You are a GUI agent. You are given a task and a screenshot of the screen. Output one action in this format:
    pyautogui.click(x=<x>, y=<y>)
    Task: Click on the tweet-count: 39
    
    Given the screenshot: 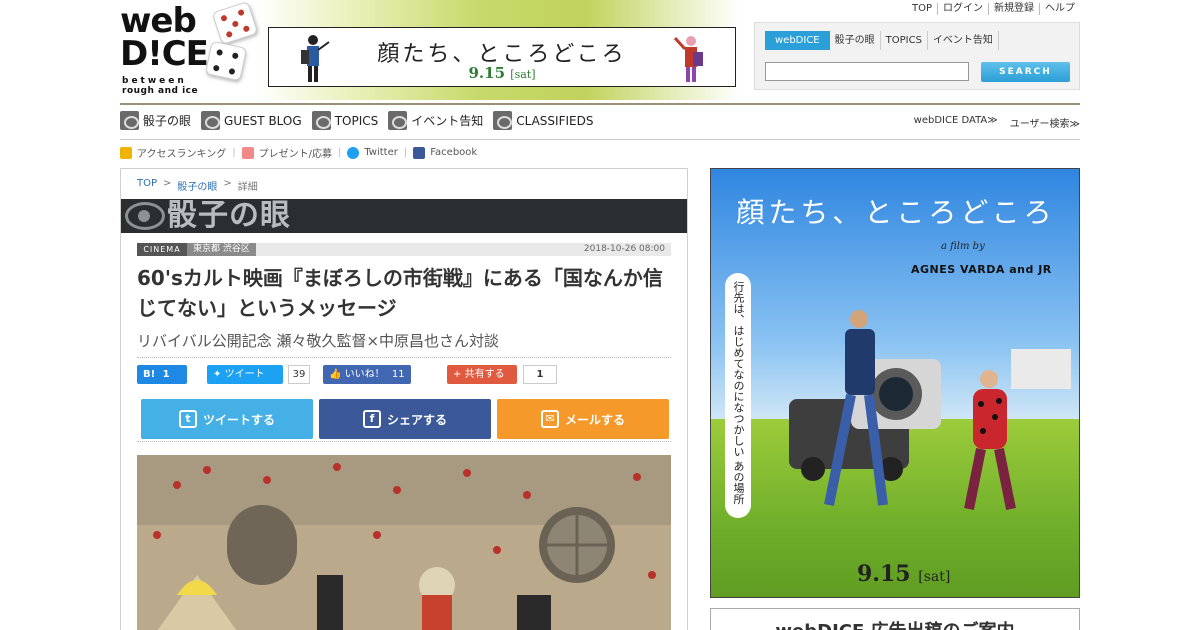 What is the action you would take?
    pyautogui.click(x=299, y=374)
    